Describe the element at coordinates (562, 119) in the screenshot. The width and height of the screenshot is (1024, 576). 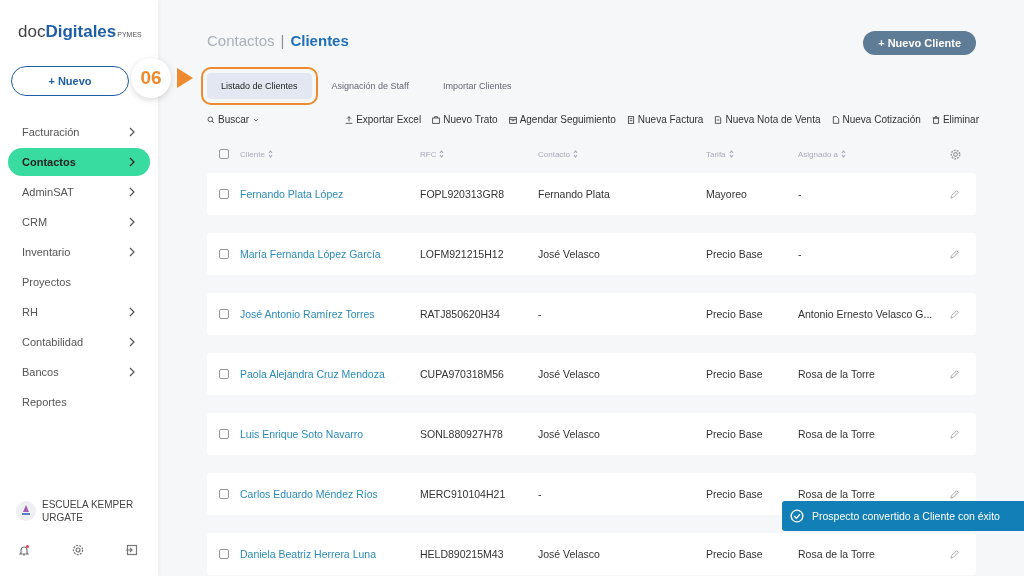
I see `toolbar-button: Agendar Seguimiento` at that location.